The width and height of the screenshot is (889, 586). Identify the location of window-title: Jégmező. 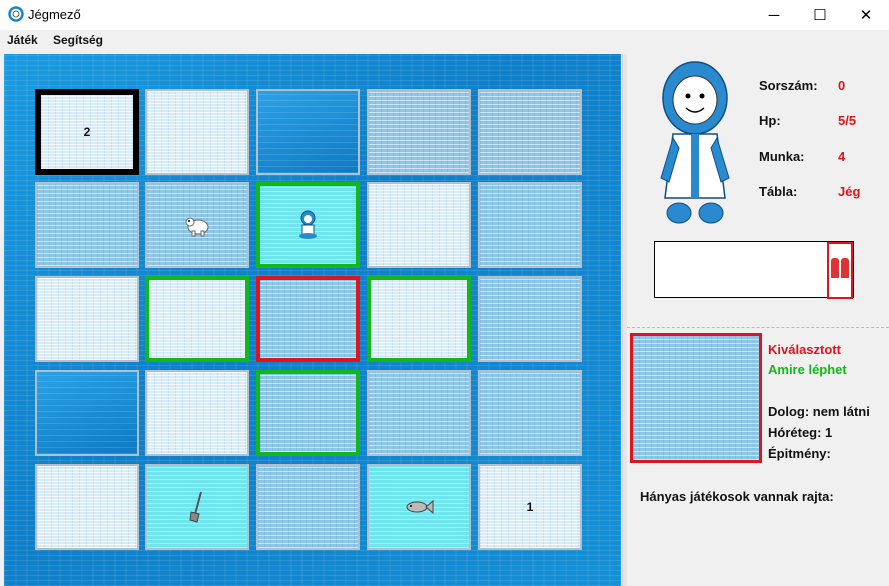
(54, 14).